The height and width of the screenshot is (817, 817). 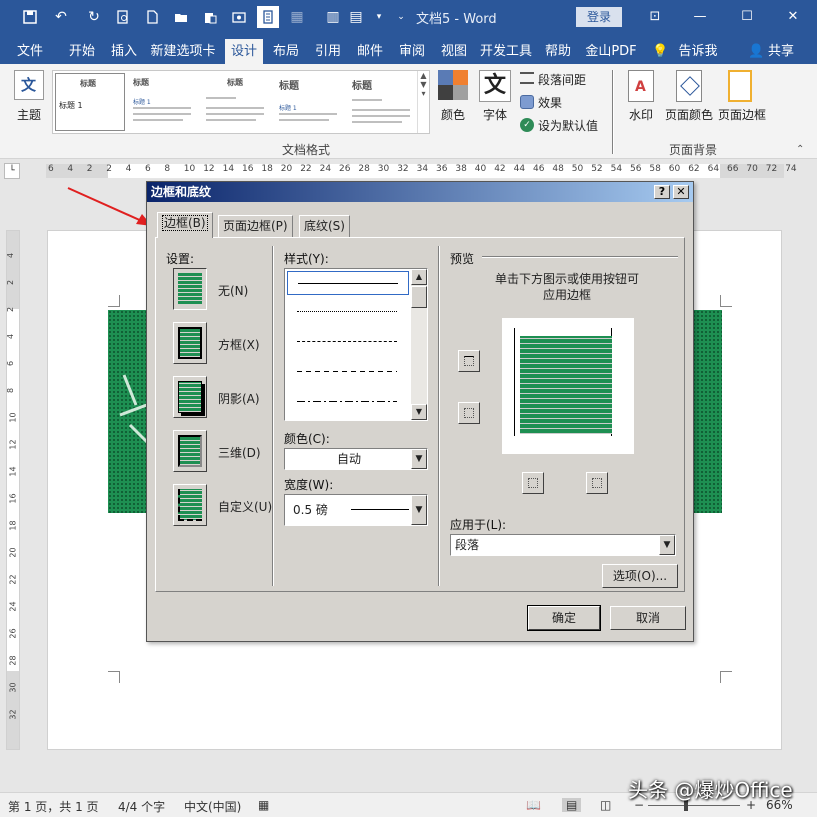 What do you see at coordinates (694, 805) in the screenshot?
I see `zoom-slider` at bounding box center [694, 805].